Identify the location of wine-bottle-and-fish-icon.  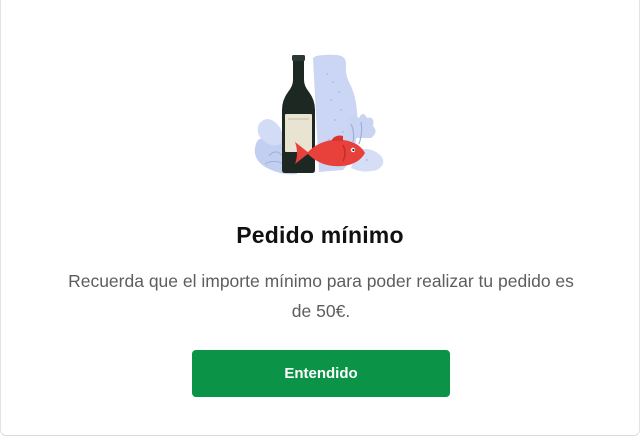
(321, 117).